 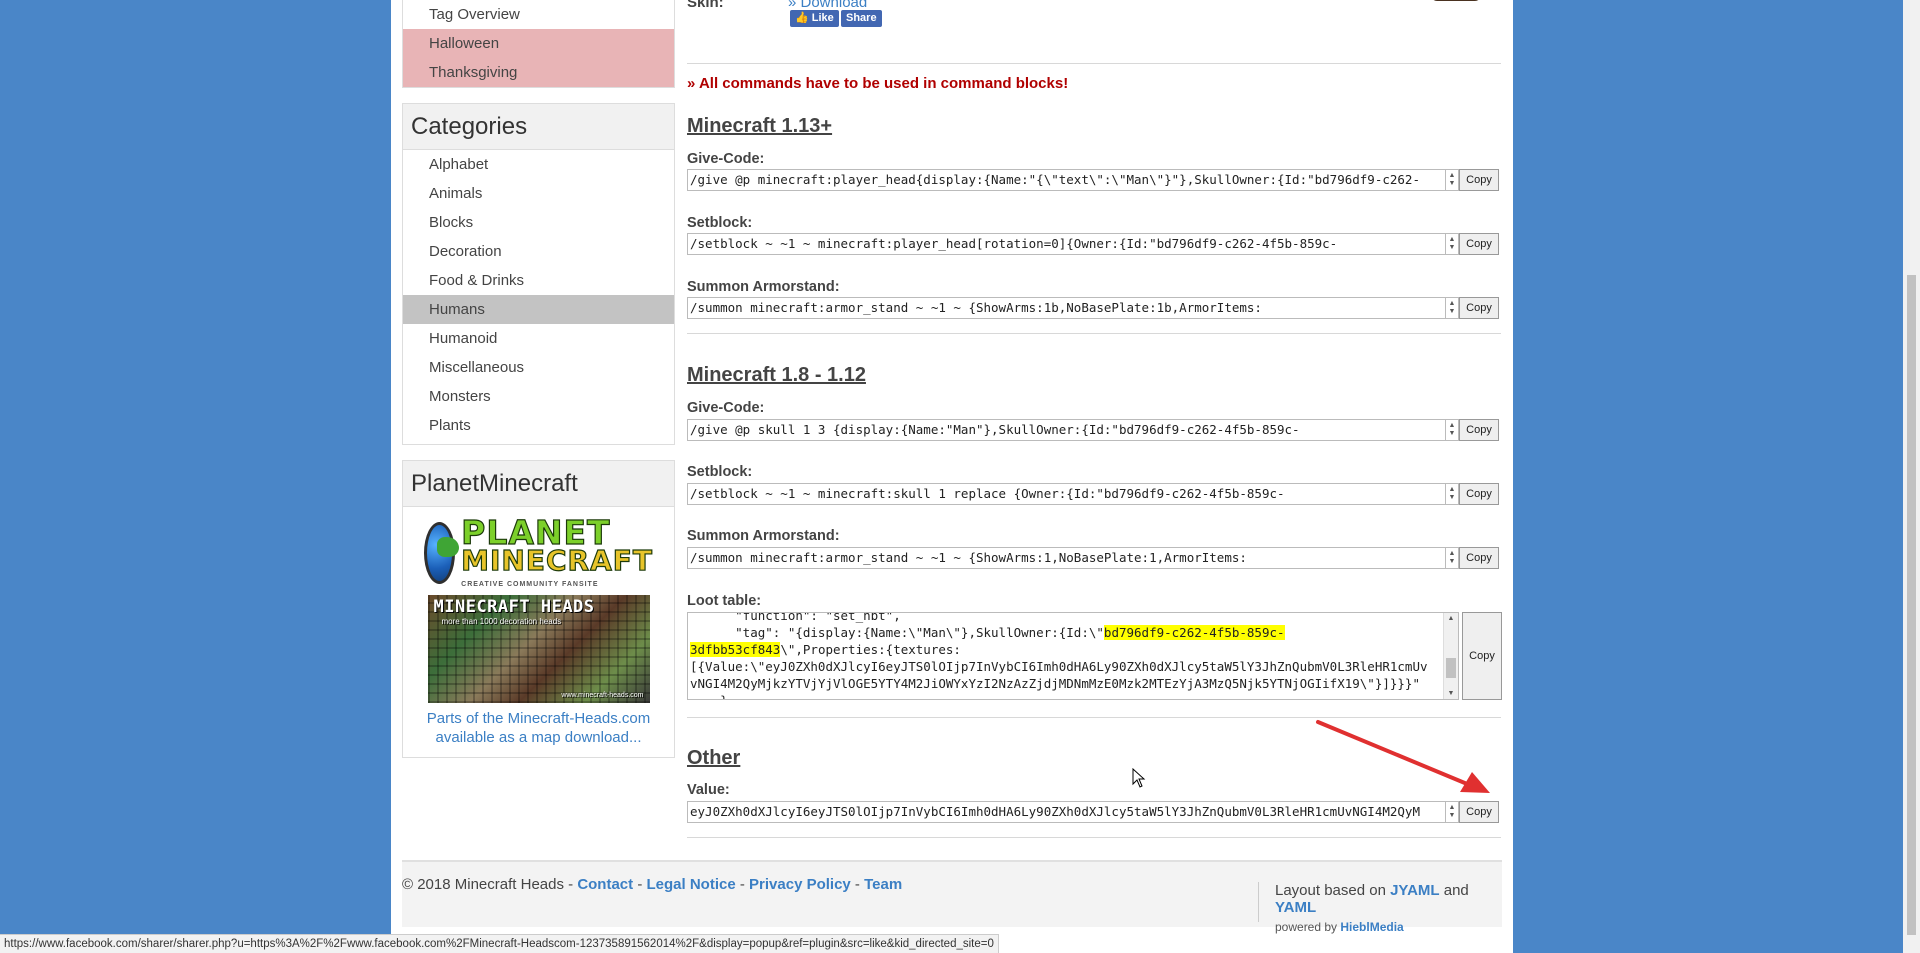 What do you see at coordinates (538, 14) in the screenshot?
I see `sidebar-item-tag-overview: Tag Overview` at bounding box center [538, 14].